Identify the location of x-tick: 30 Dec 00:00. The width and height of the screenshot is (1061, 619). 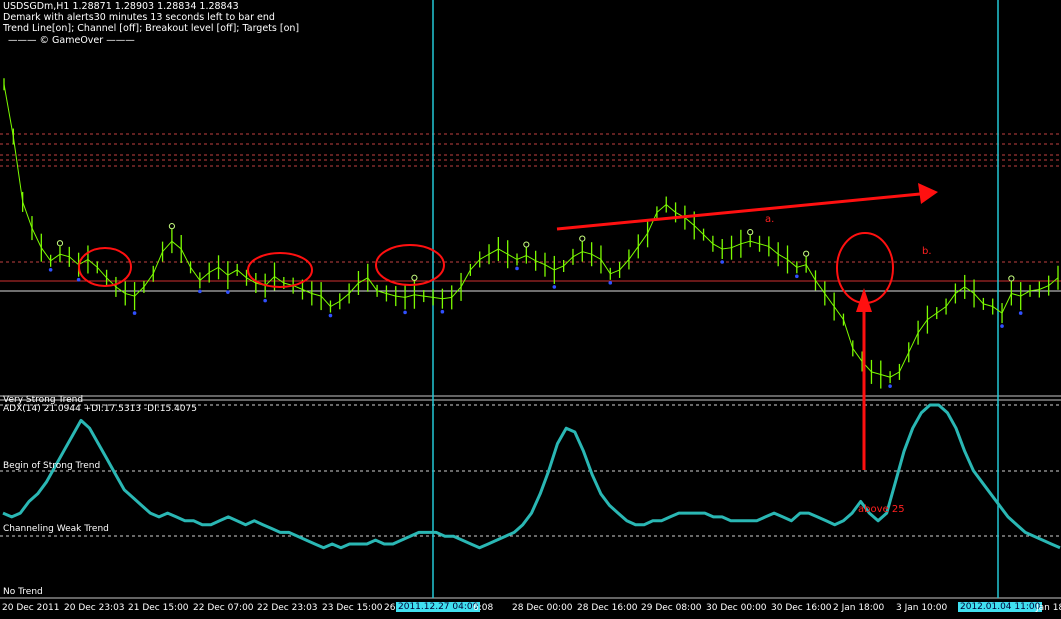
(736, 608).